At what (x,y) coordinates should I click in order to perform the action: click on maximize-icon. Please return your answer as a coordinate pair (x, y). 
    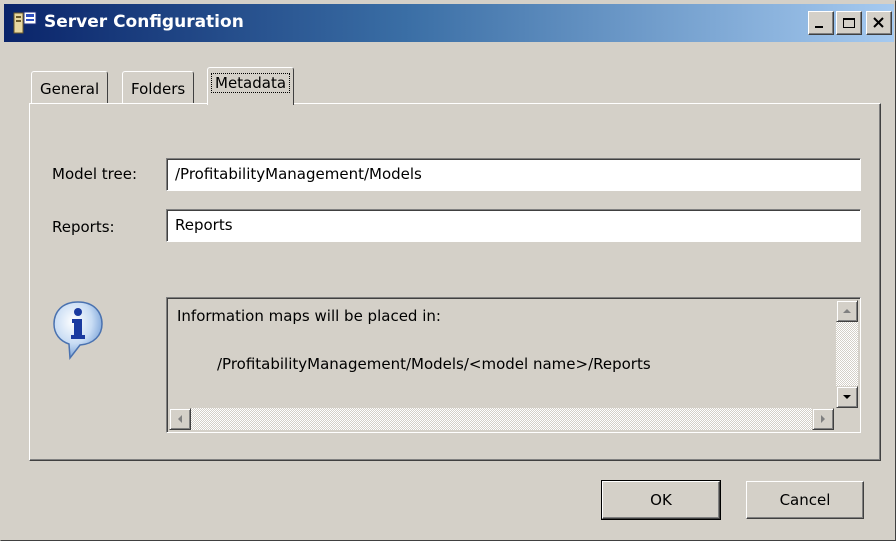
    Looking at the image, I should click on (849, 23).